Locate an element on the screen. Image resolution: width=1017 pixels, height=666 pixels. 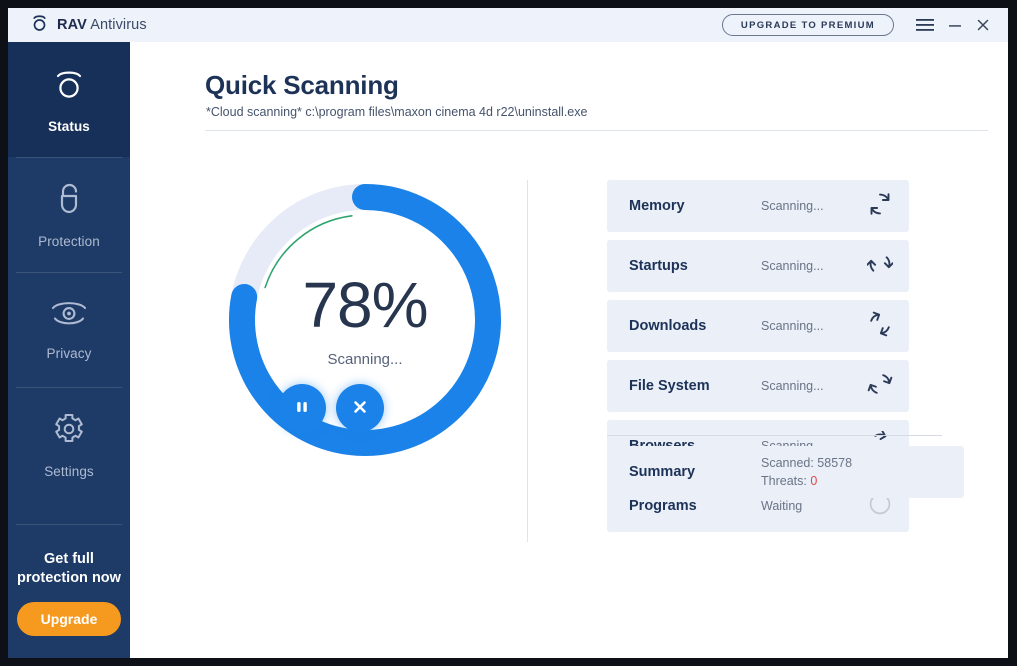
pause-scan-button is located at coordinates (302, 408).